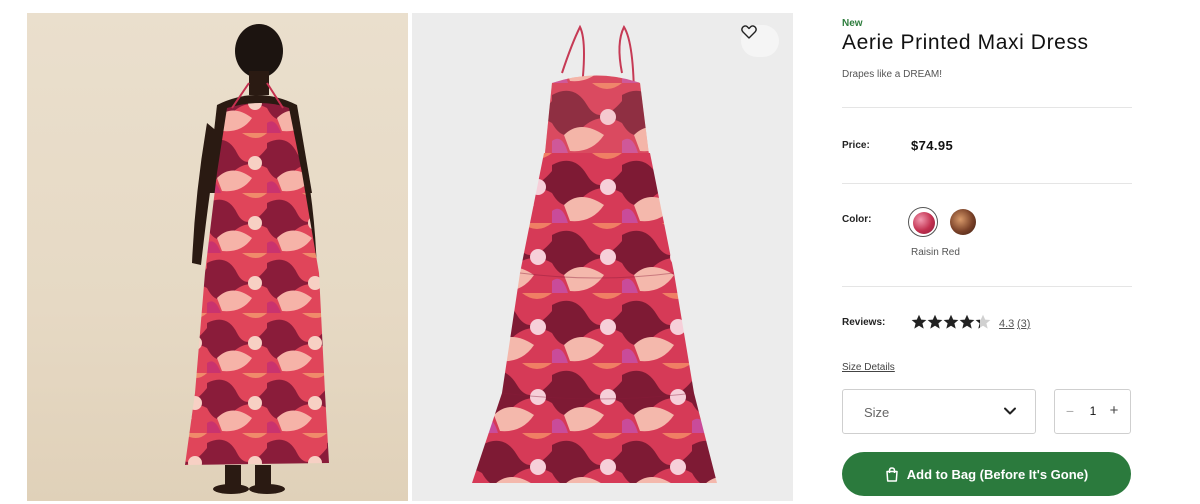  I want to click on rating-value-link: 4.3, so click(1006, 324).